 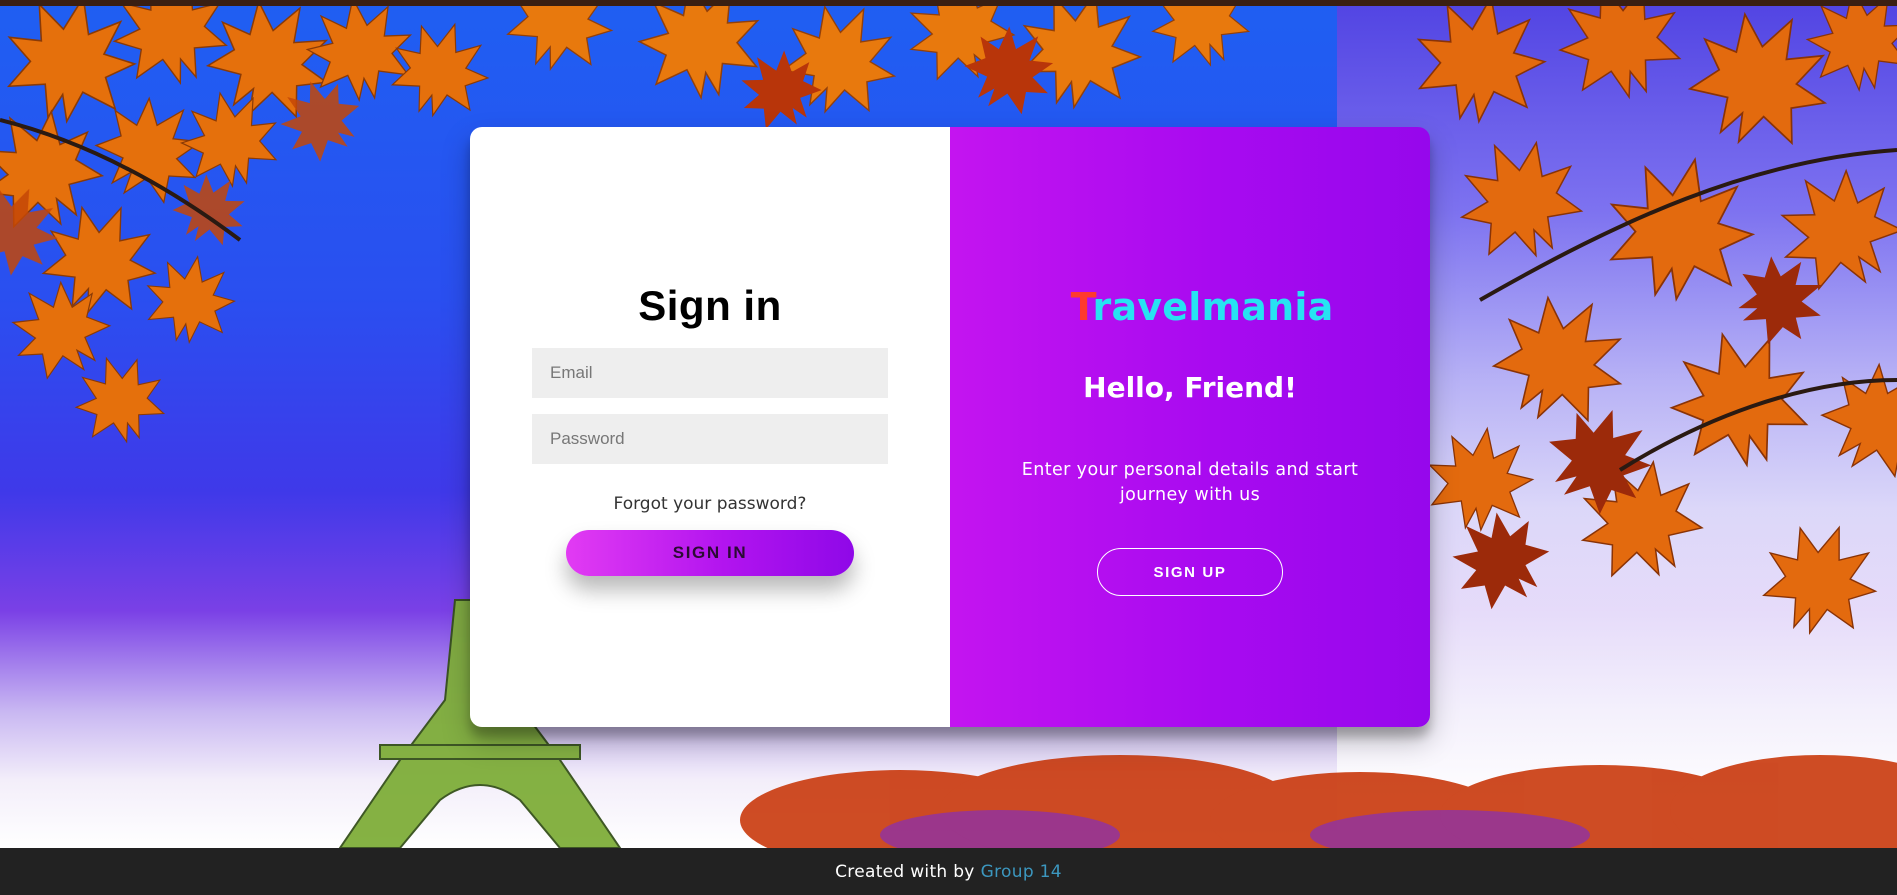 I want to click on travelmania-logo: Travelmania, so click(x=1202, y=307).